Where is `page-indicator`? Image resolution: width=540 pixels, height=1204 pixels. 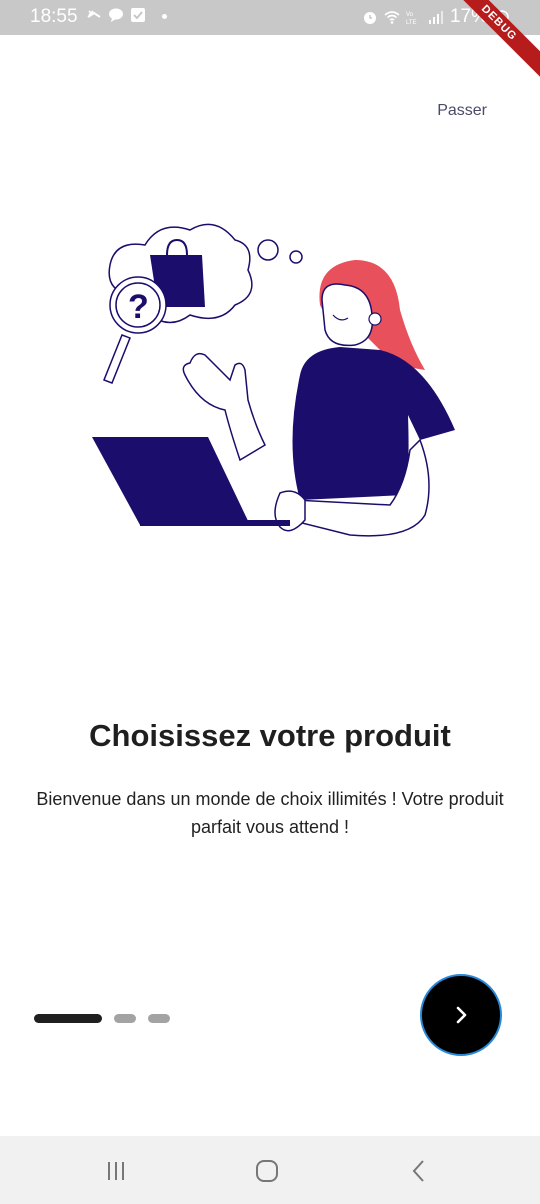 page-indicator is located at coordinates (102, 1018).